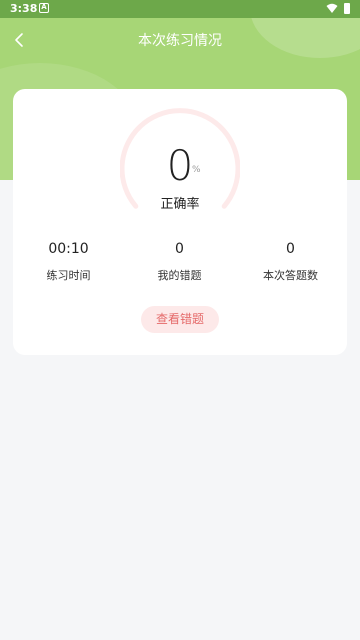 The width and height of the screenshot is (360, 640). Describe the element at coordinates (68, 275) in the screenshot. I see `stat-label: 练习时间` at that location.